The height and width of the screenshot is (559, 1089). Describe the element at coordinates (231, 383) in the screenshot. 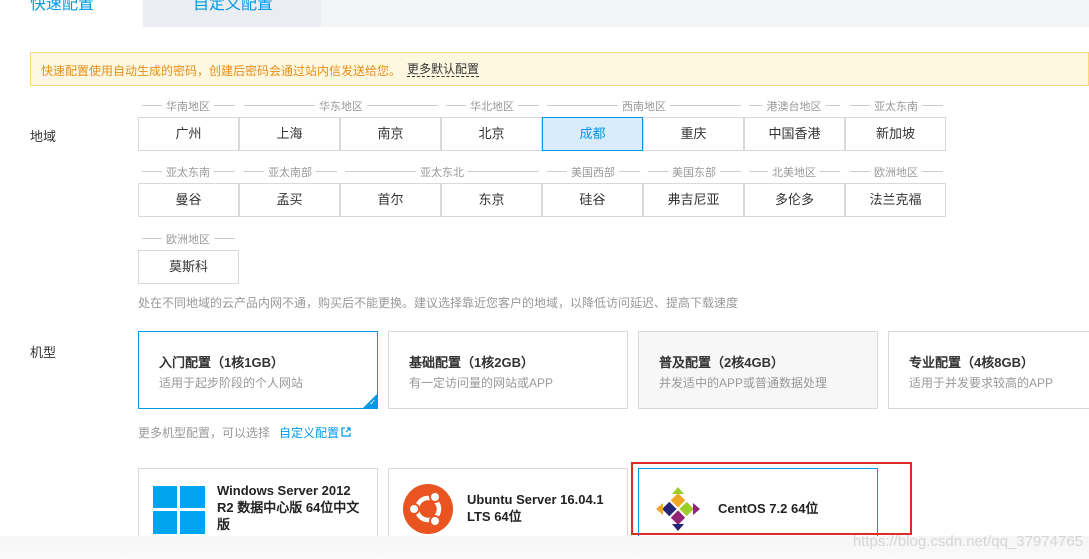

I see `card-subtitle: 适用于起步阶段的个人网站` at that location.